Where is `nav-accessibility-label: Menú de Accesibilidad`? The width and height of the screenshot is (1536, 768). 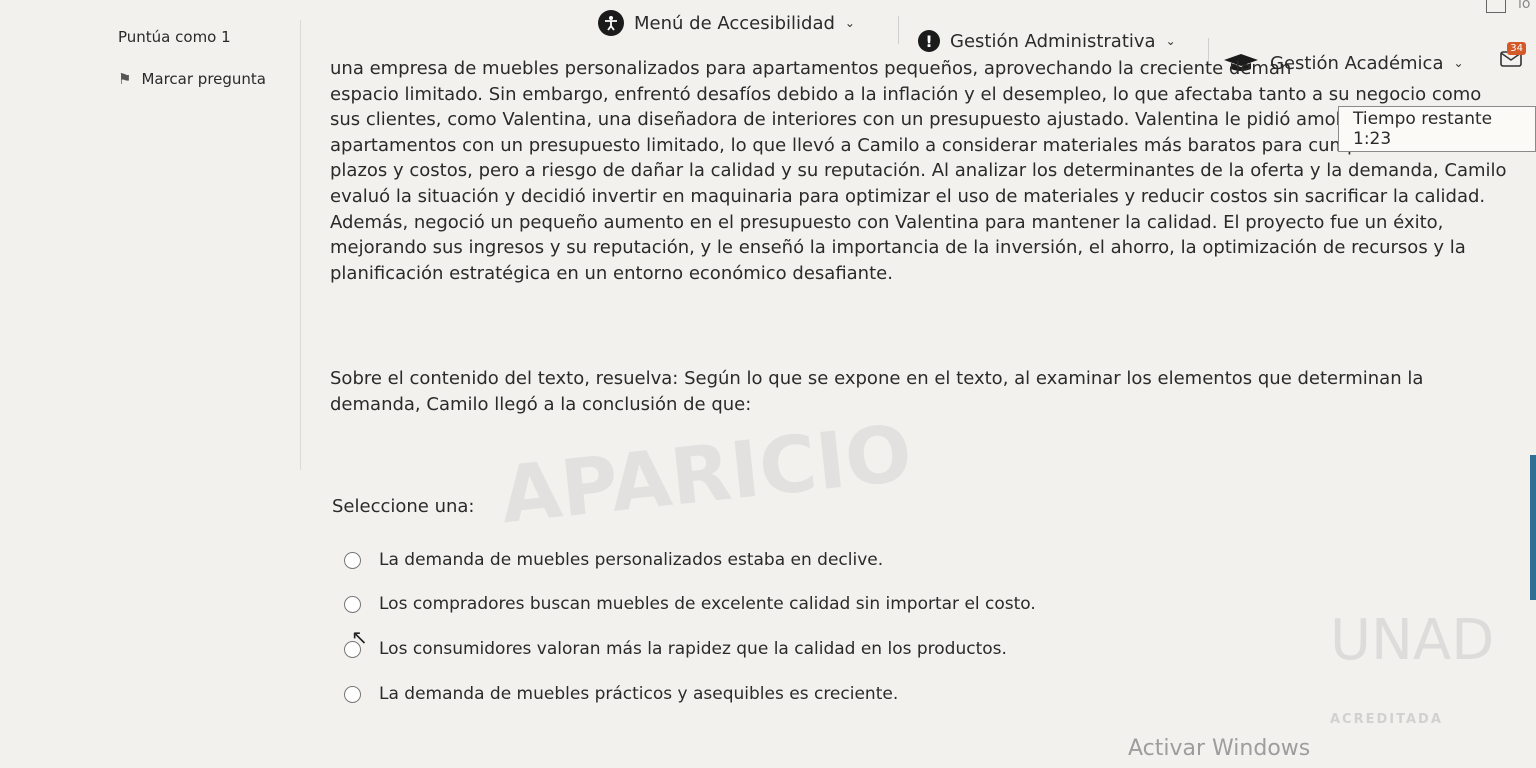
nav-accessibility-label: Menú de Accesibilidad is located at coordinates (734, 23).